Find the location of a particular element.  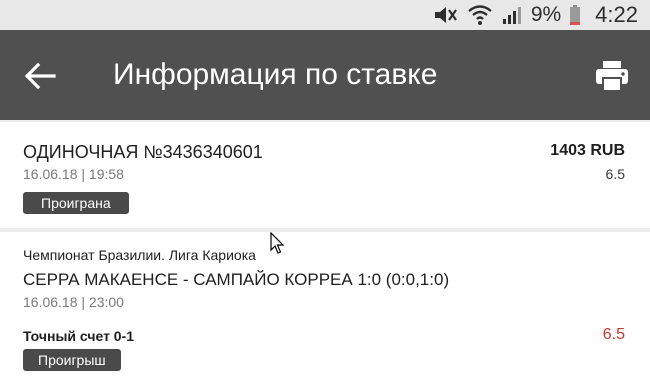

mute-icon is located at coordinates (445, 15).